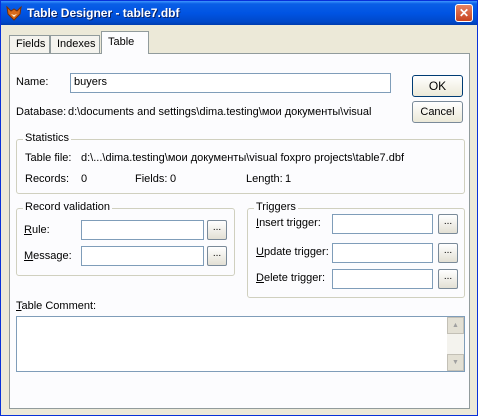 Image resolution: width=478 pixels, height=416 pixels. What do you see at coordinates (48, 158) in the screenshot?
I see `table-file-label: Table file:` at bounding box center [48, 158].